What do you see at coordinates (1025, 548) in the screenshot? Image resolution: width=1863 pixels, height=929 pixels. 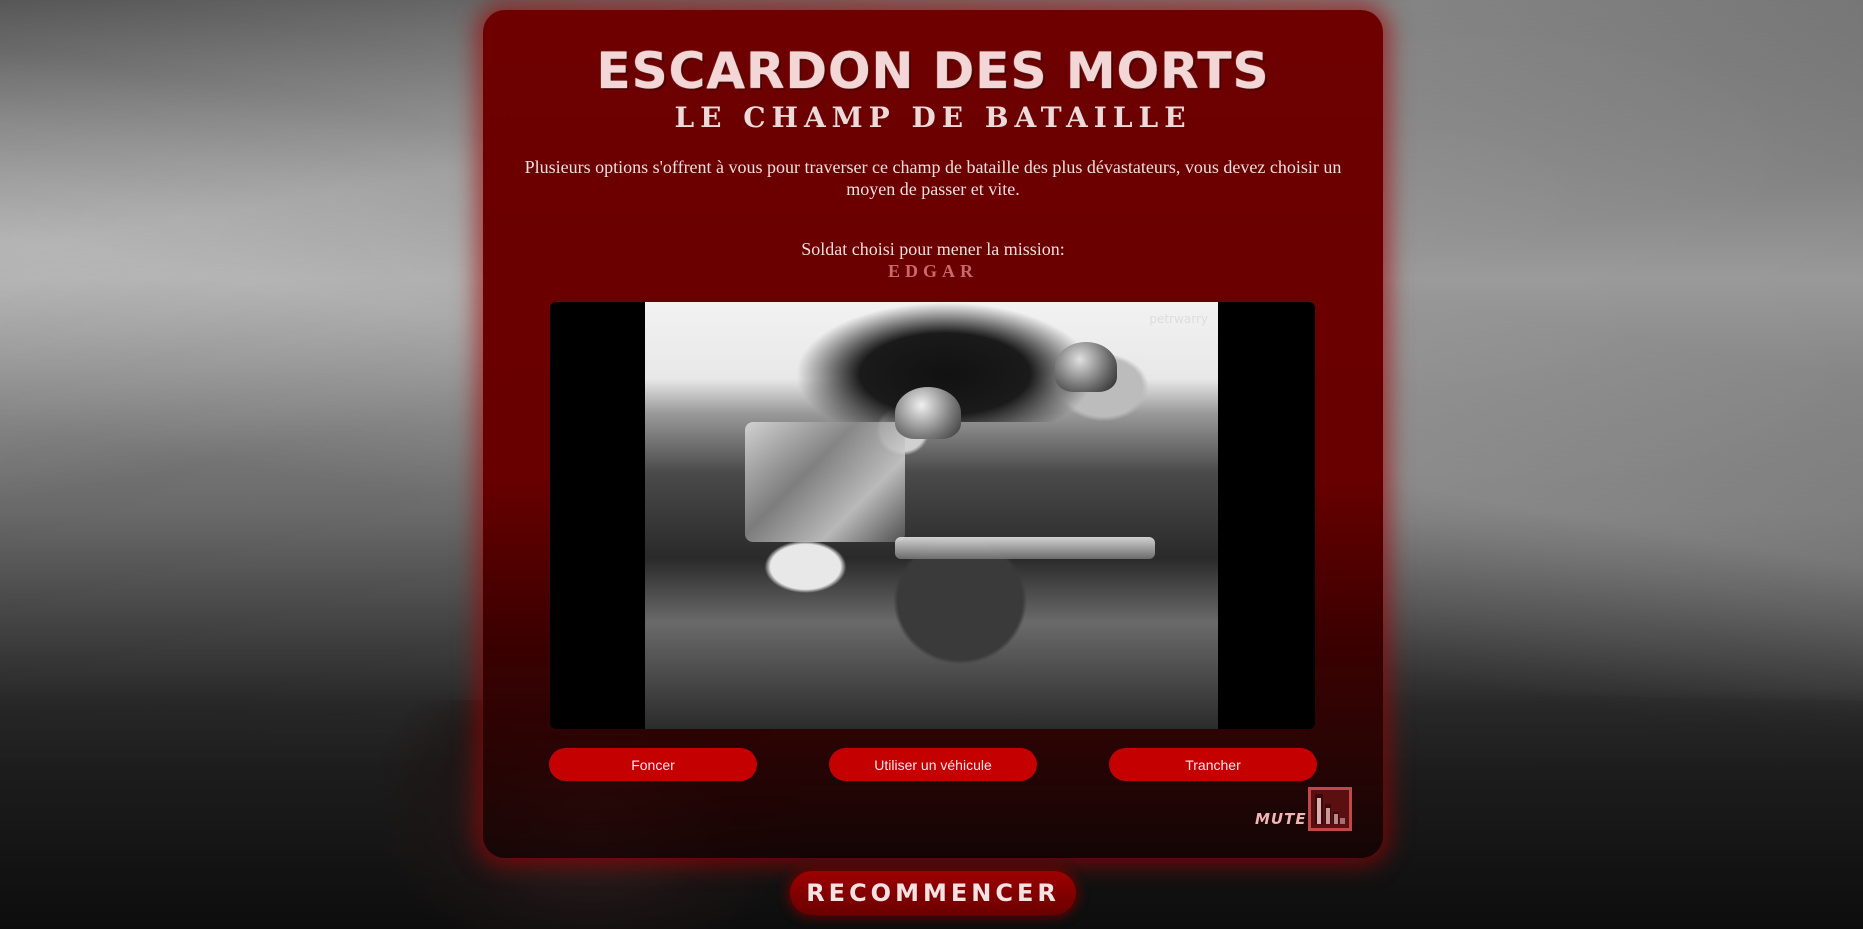 I see `video-barrel` at bounding box center [1025, 548].